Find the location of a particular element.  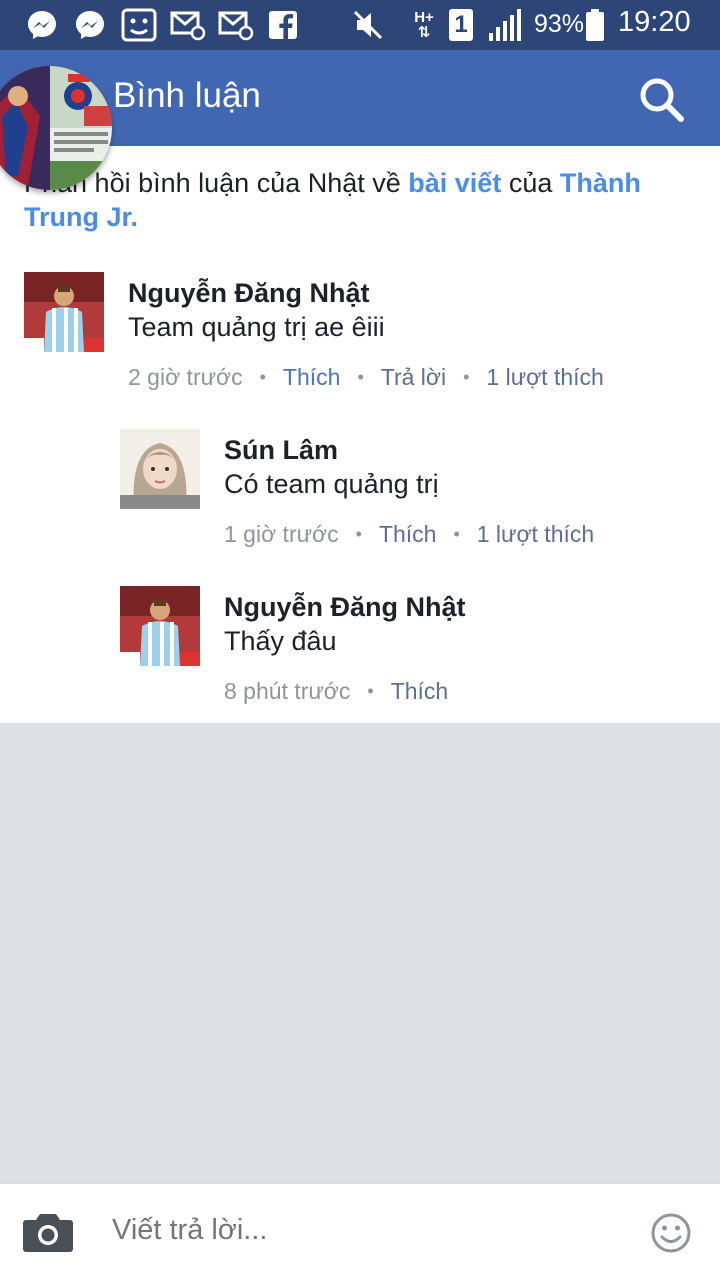

camera-icon is located at coordinates (48, 1233).